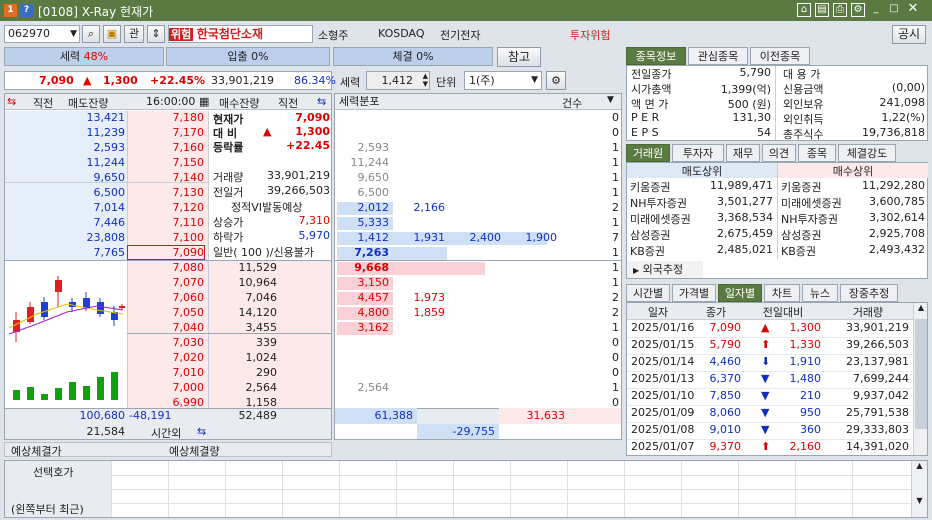 The image size is (932, 520). I want to click on triangle-right-icon: ▶, so click(636, 270).